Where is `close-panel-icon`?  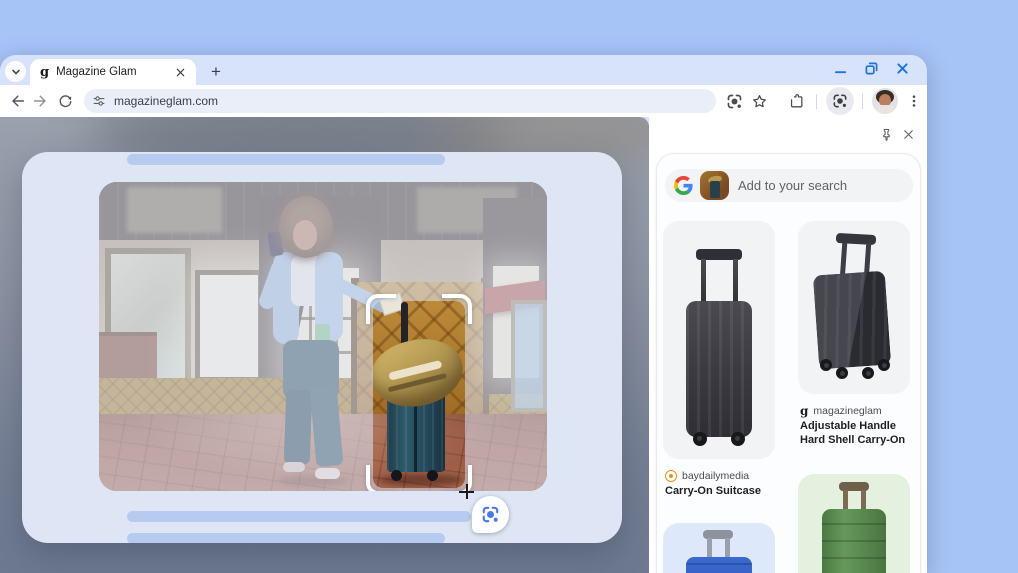 close-panel-icon is located at coordinates (908, 134).